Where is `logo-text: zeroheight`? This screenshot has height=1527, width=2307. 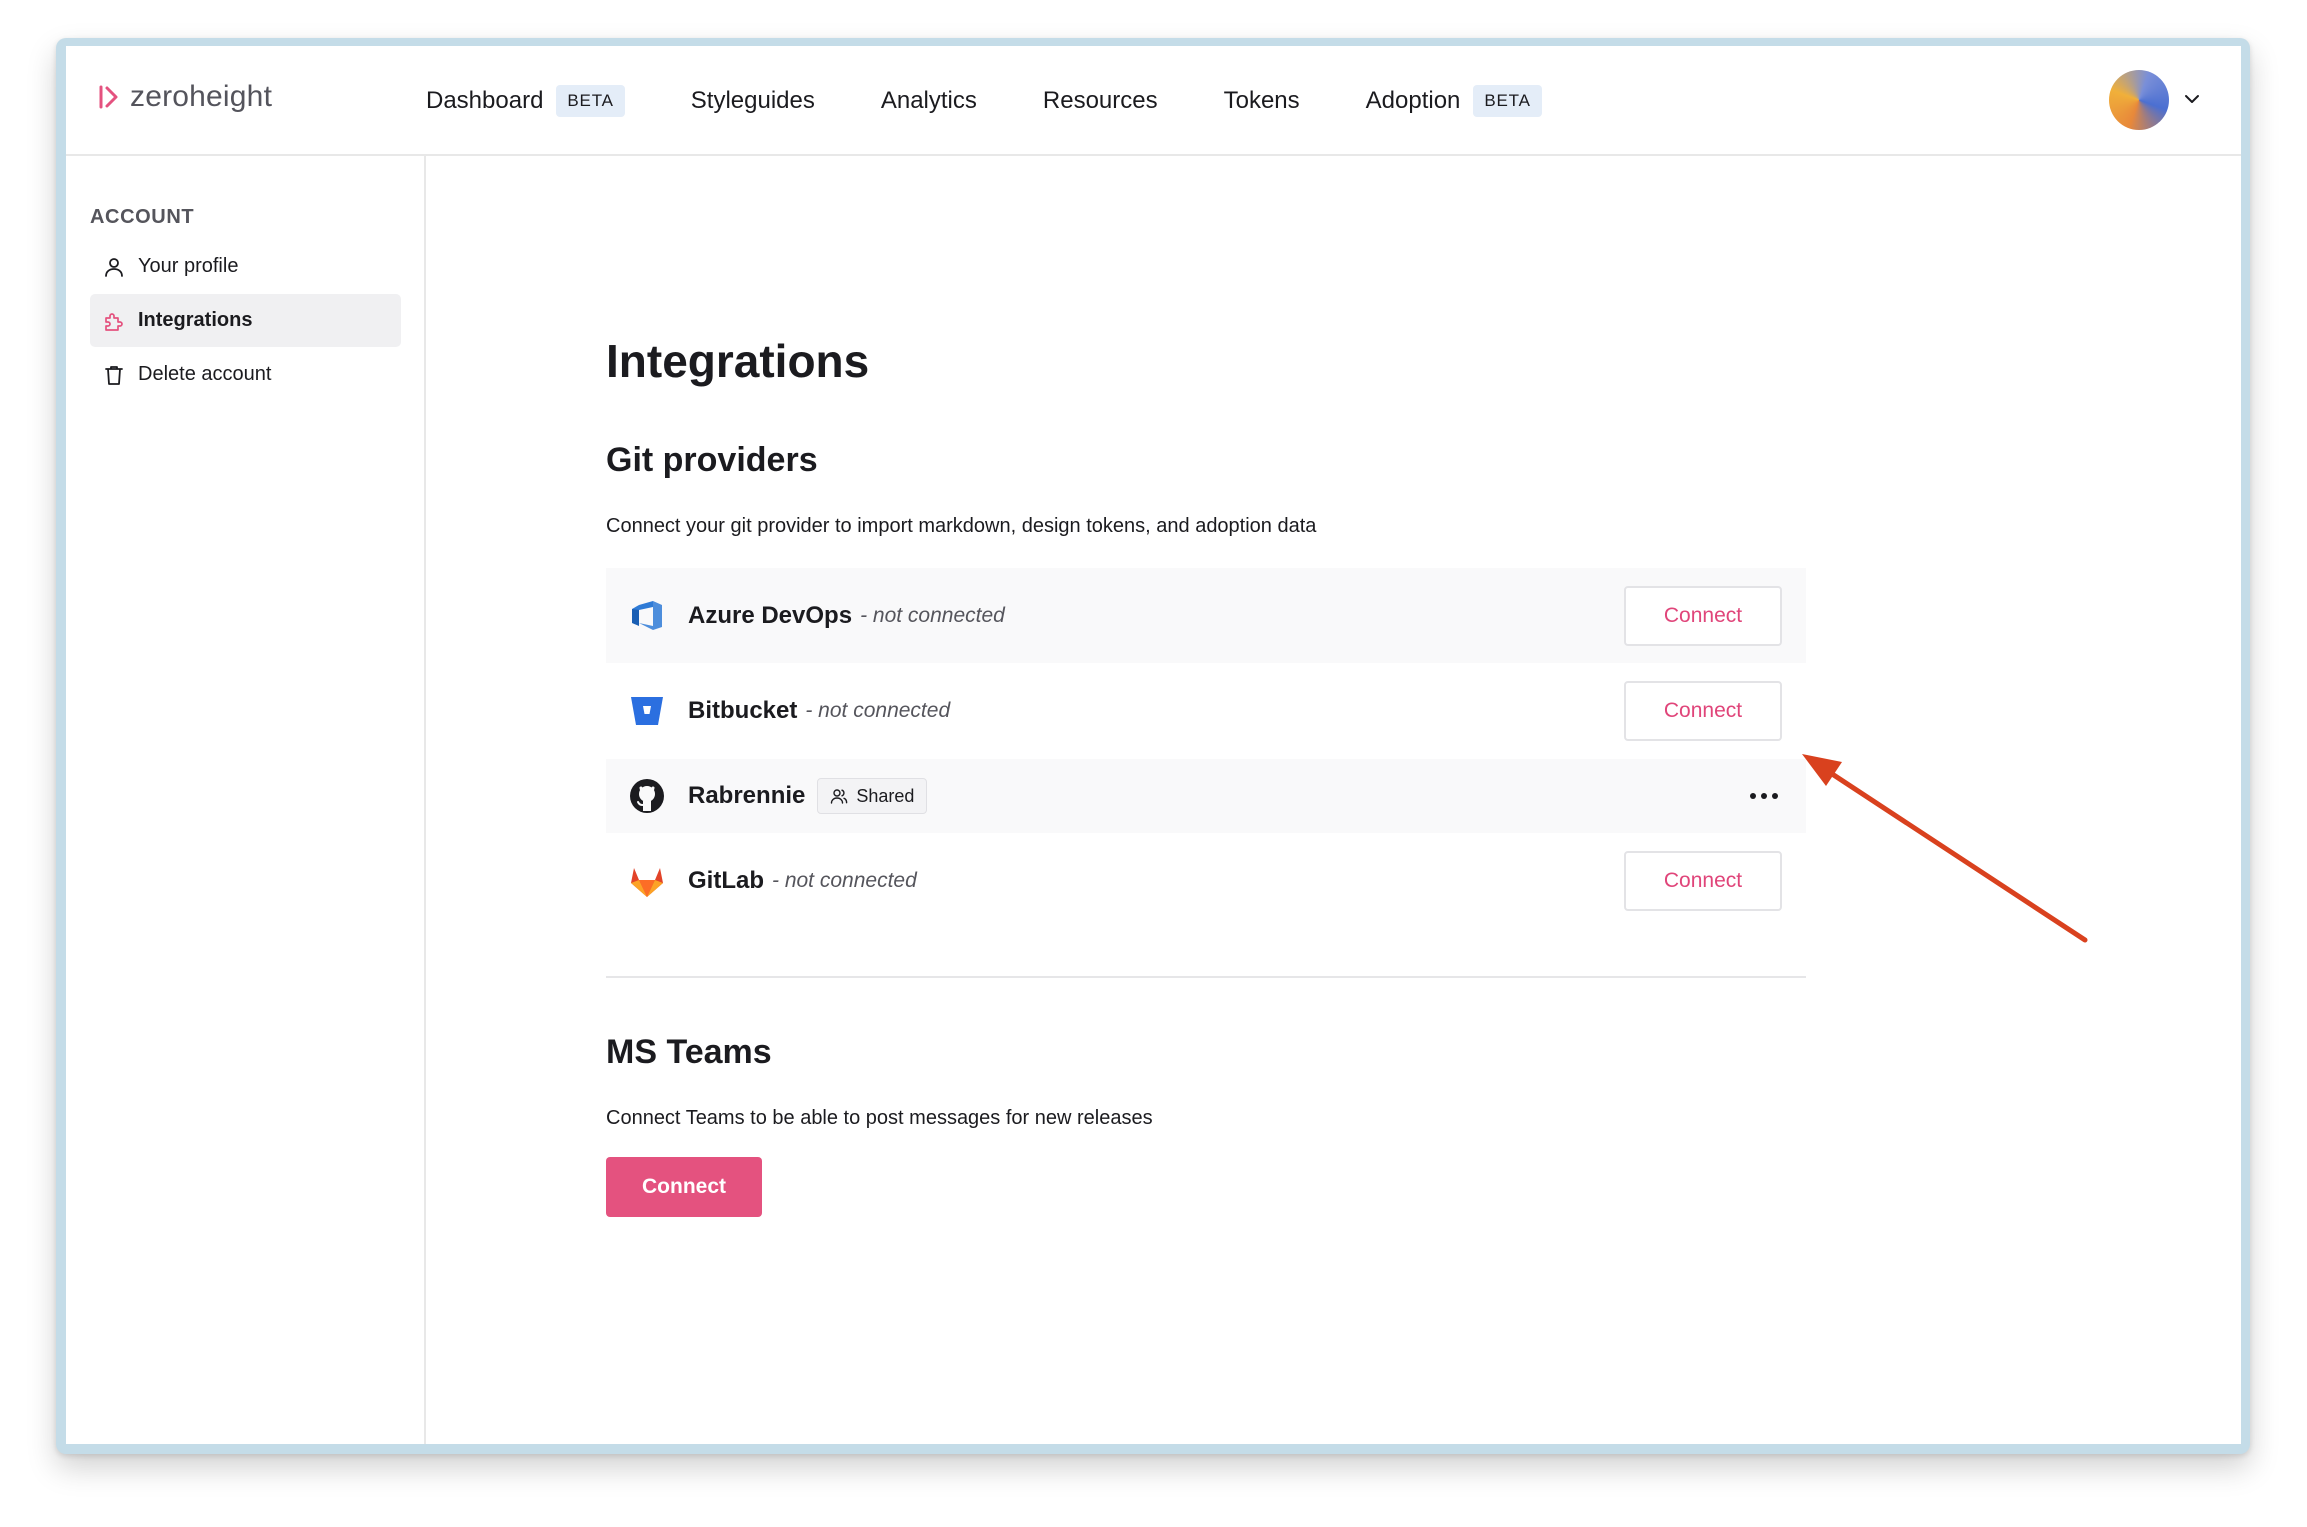
logo-text: zeroheight is located at coordinates (201, 96).